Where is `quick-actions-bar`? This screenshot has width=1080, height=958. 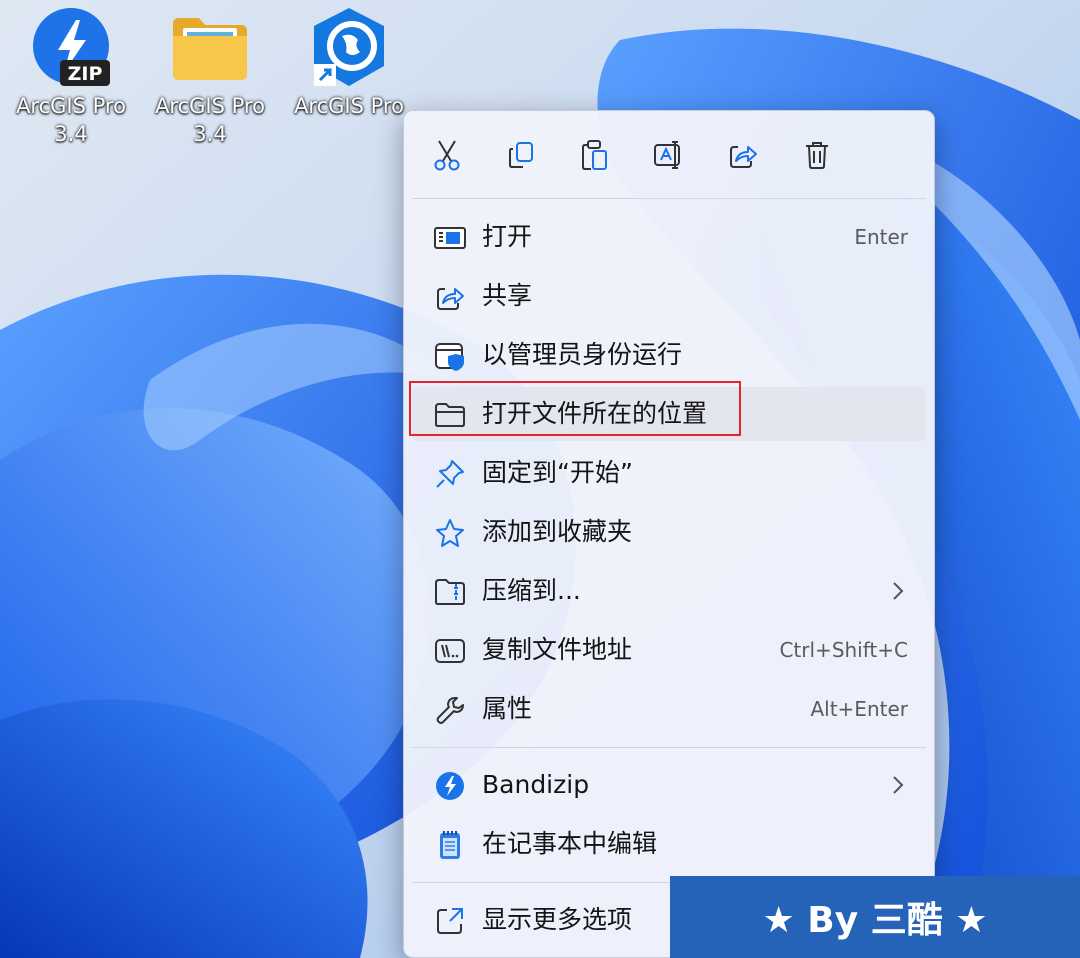 quick-actions-bar is located at coordinates (669, 154).